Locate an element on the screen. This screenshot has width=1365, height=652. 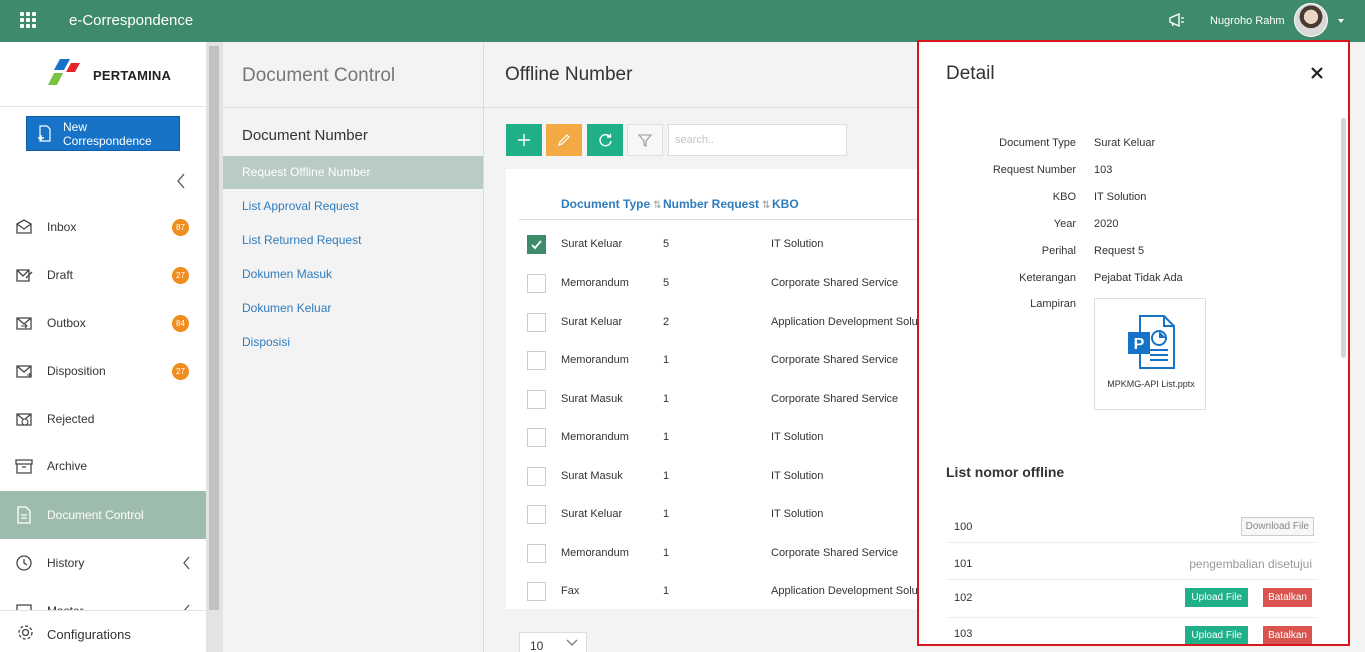
field-value-document-type: Surat Keluar is located at coordinates (1125, 143).